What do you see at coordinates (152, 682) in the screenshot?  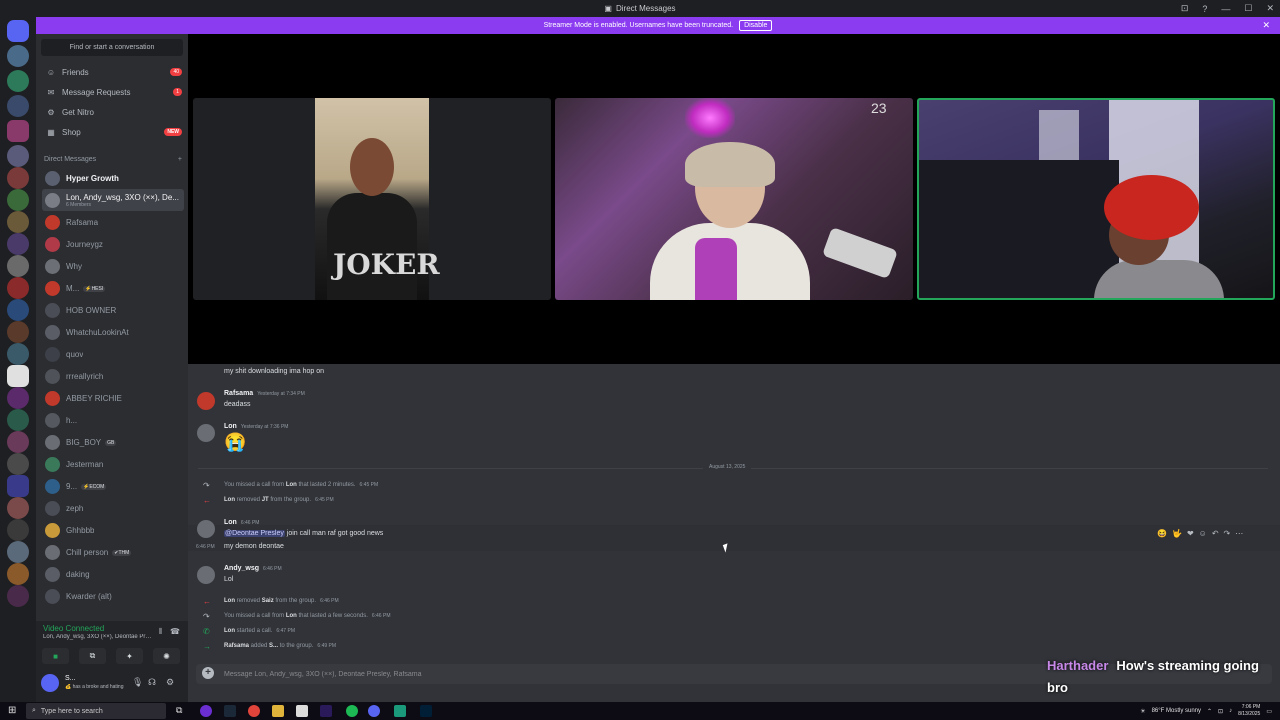 I see `headphones-icon: ☊` at bounding box center [152, 682].